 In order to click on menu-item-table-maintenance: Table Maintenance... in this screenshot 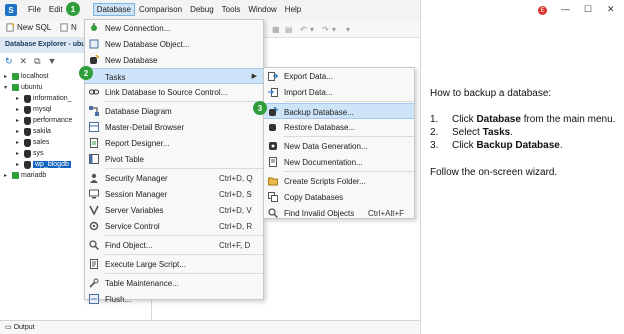, I will do `click(174, 283)`.